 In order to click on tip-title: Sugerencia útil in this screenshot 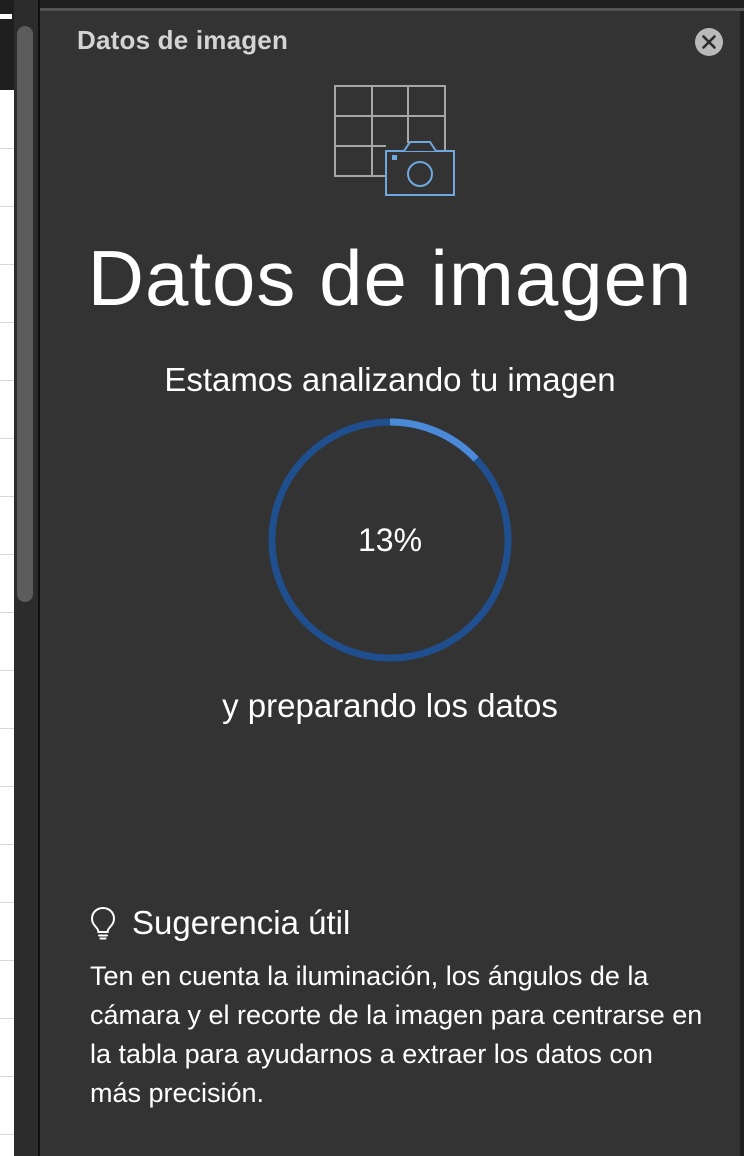, I will do `click(241, 922)`.